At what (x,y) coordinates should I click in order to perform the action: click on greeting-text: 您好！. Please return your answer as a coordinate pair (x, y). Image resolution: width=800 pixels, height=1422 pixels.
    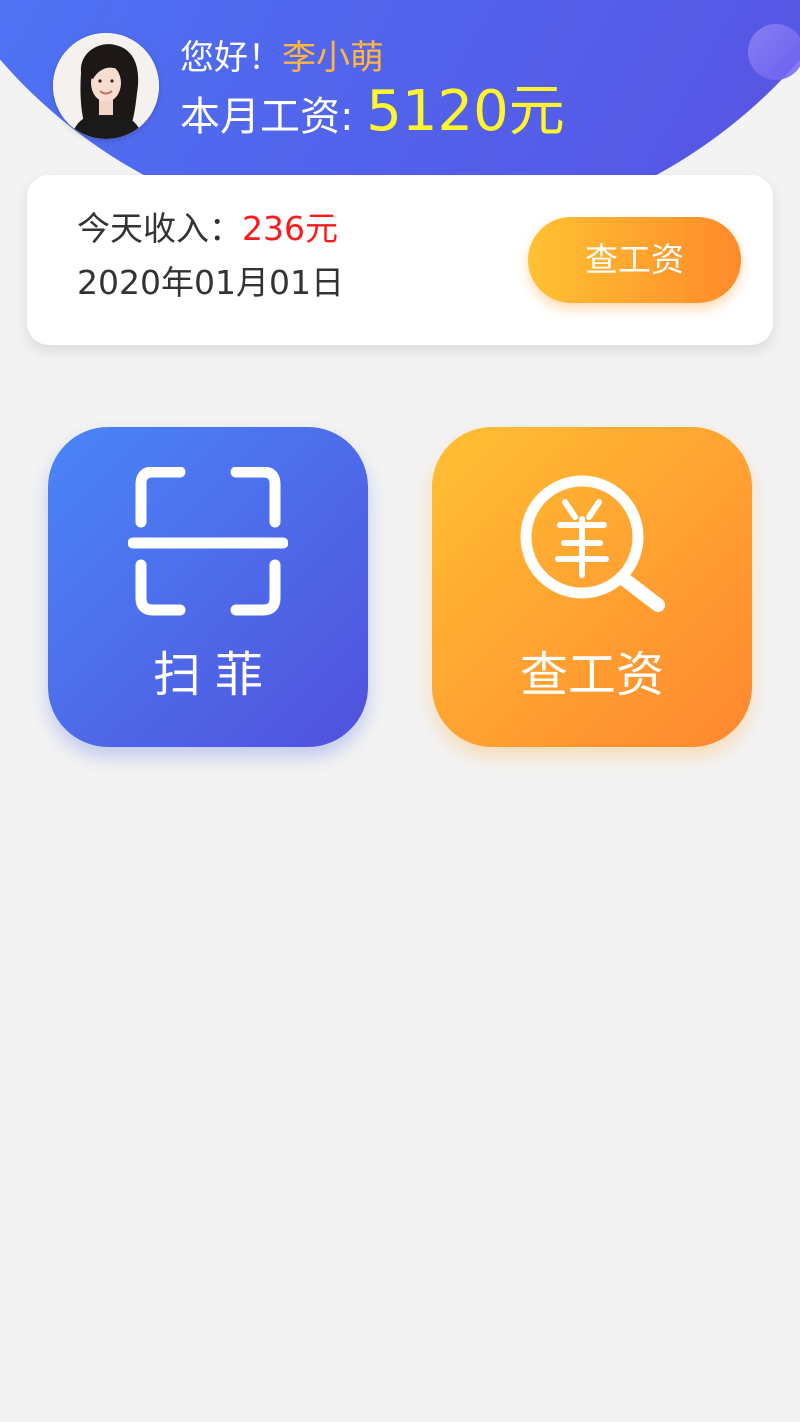
    Looking at the image, I should click on (231, 58).